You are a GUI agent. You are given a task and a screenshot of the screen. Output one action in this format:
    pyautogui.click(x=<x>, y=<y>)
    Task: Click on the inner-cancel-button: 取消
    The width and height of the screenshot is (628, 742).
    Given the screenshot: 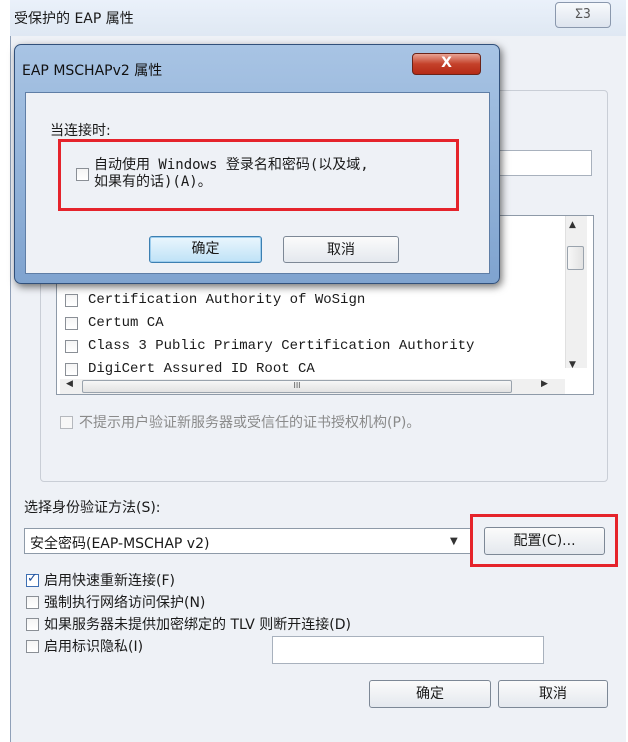 What is the action you would take?
    pyautogui.click(x=341, y=249)
    